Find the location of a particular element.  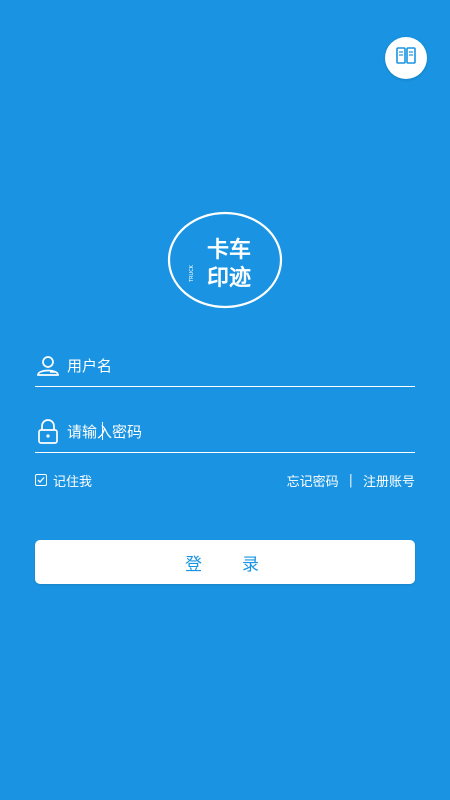

logo-line1: 卡车 is located at coordinates (229, 250).